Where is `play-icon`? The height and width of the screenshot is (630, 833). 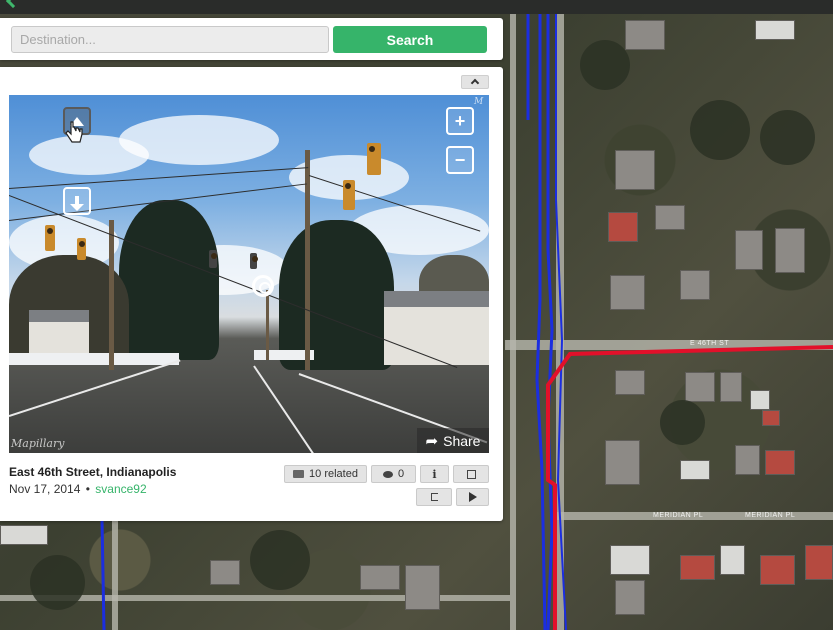
play-icon is located at coordinates (472, 497).